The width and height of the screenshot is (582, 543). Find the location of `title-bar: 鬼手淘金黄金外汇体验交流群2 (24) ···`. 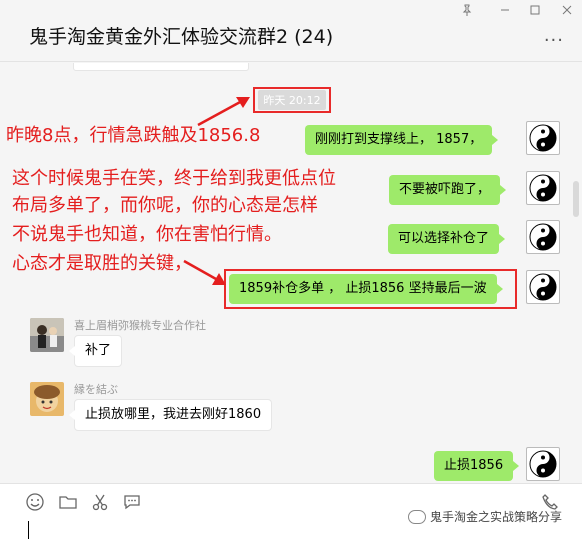

title-bar: 鬼手淘金黄金外汇体验交流群2 (24) ··· is located at coordinates (291, 31).